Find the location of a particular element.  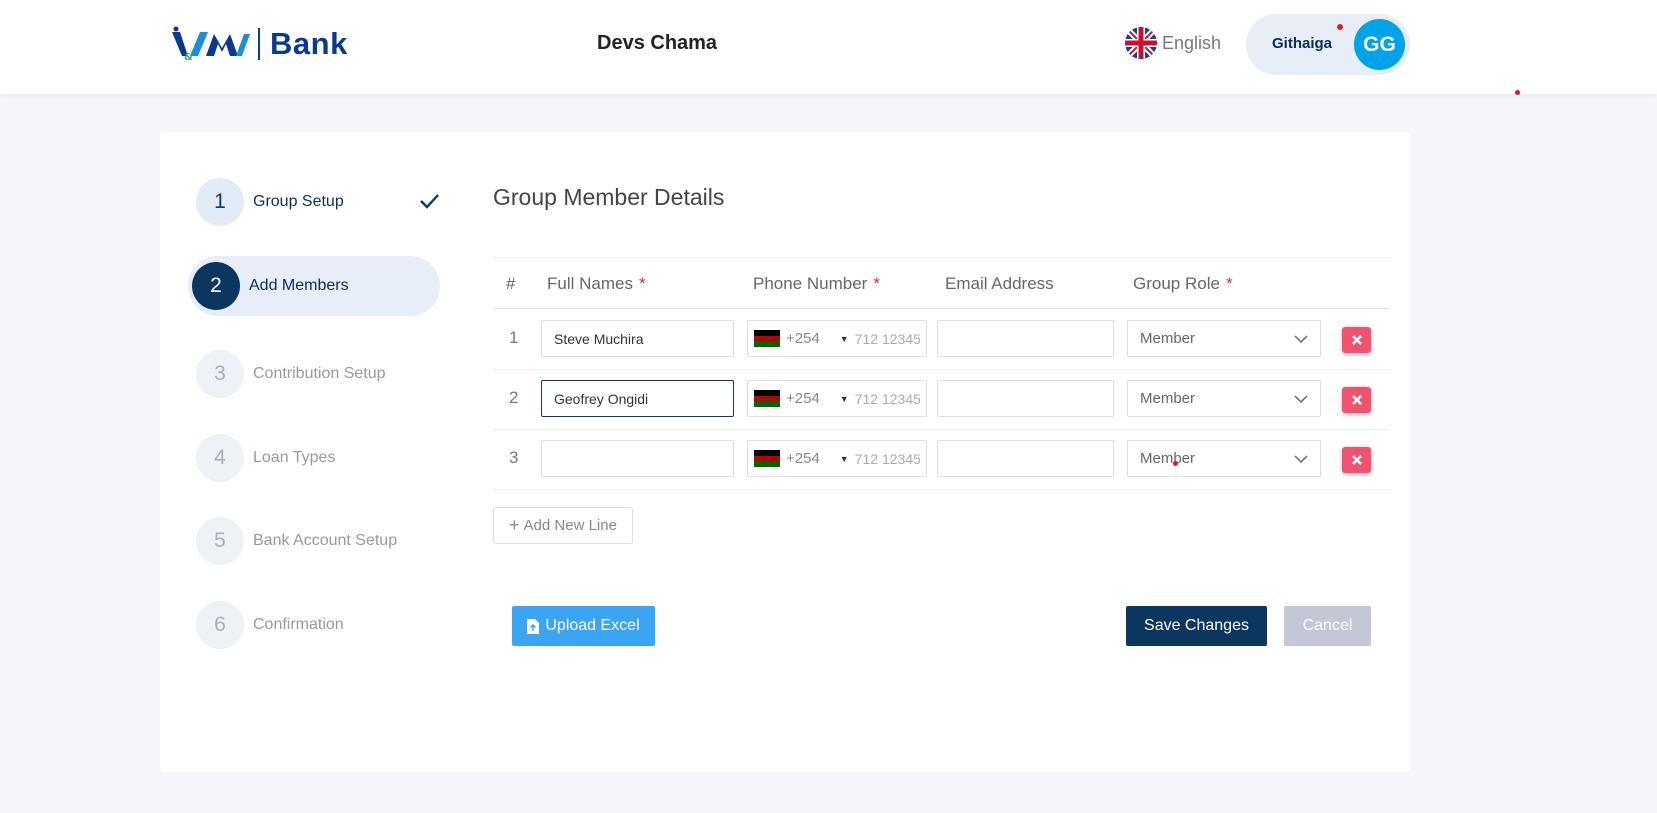

table-row: 1 Steve Muchira +254 ▼ 712 123456 Member is located at coordinates (941, 340).